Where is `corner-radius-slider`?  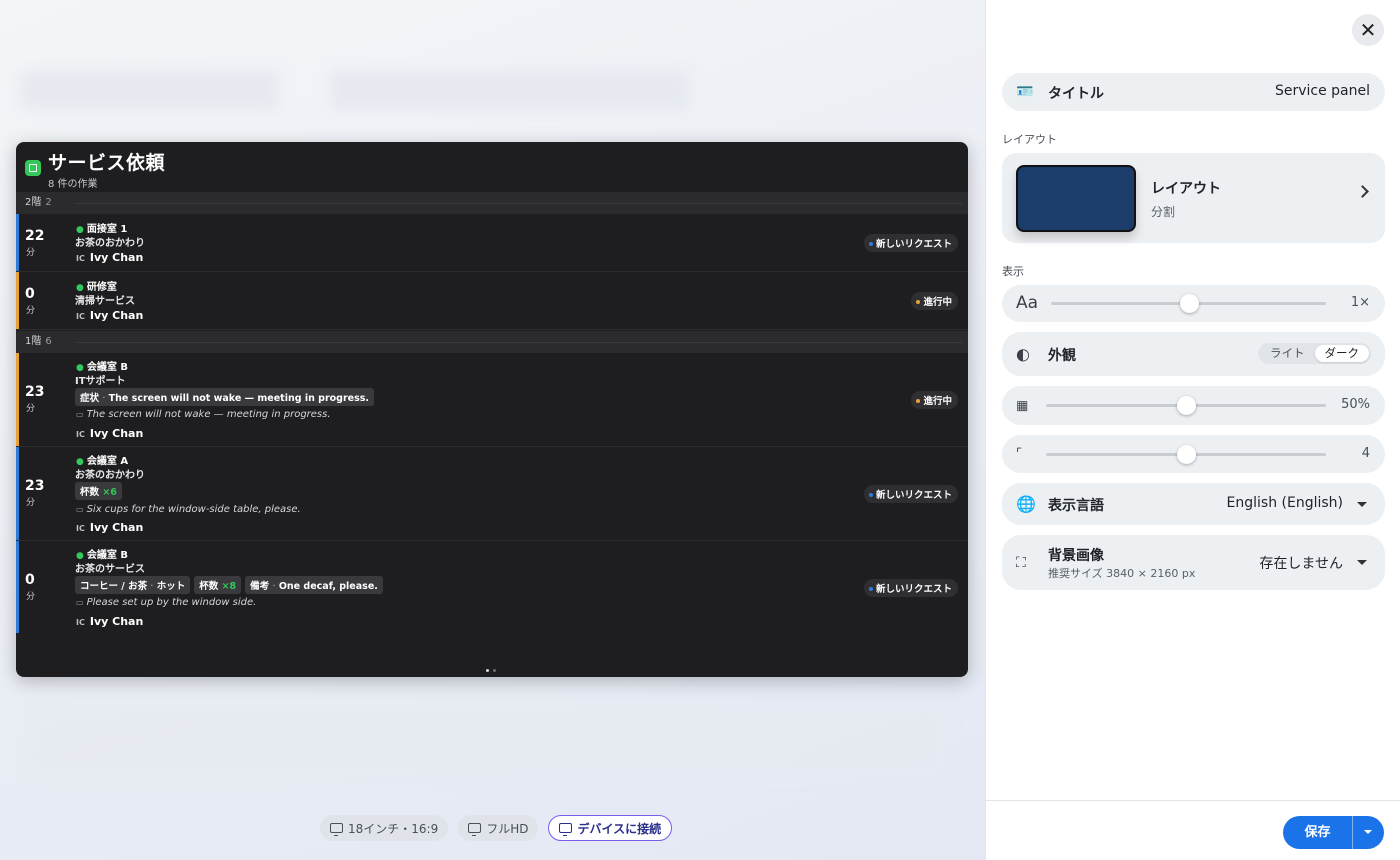 corner-radius-slider is located at coordinates (1186, 454).